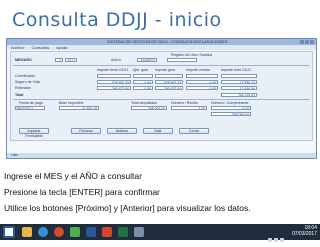 This screenshot has height=247, width=320. What do you see at coordinates (139, 232) in the screenshot?
I see `app-window-icon` at bounding box center [139, 232].